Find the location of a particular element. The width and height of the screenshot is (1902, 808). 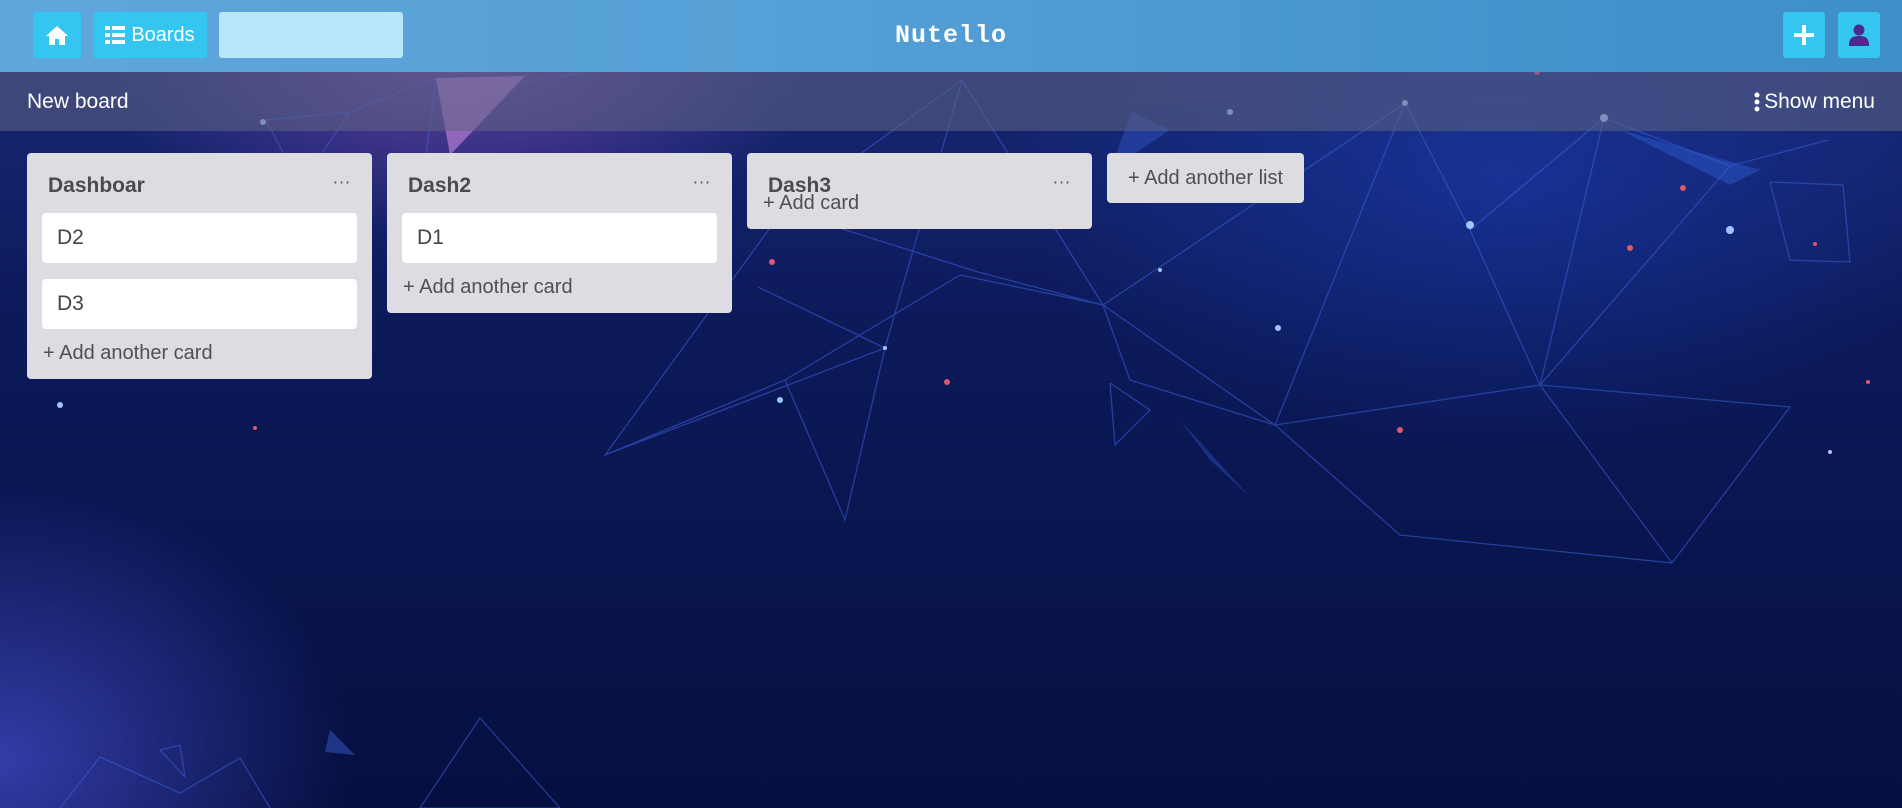

list-icon is located at coordinates (115, 35).